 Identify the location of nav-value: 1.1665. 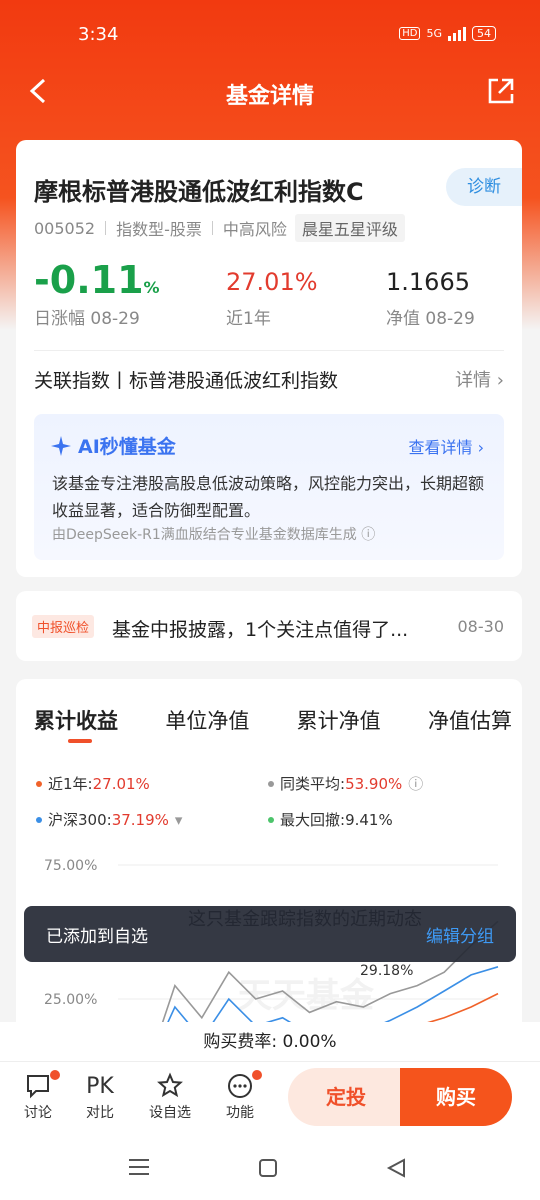
(428, 282).